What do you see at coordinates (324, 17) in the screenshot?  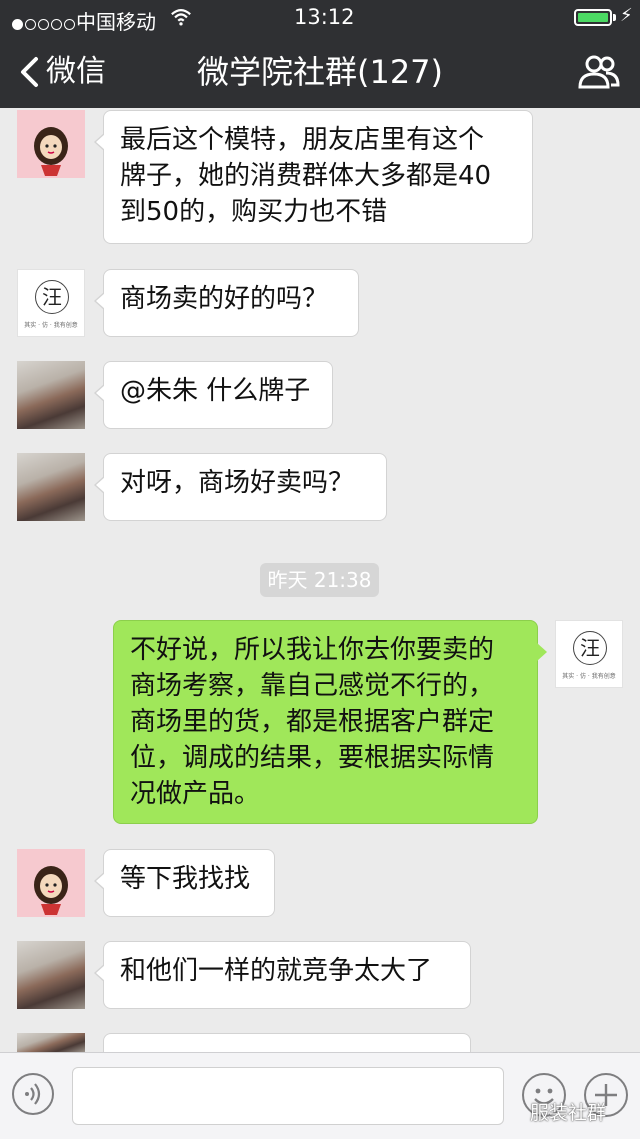 I see `status-time: 13:12` at bounding box center [324, 17].